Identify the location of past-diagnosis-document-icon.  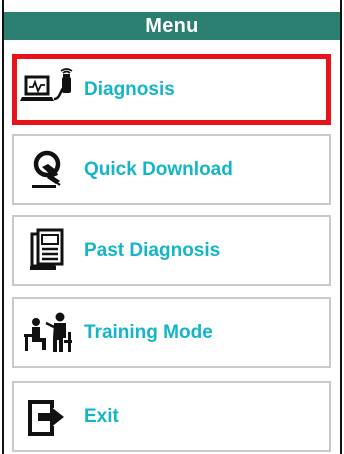
(50, 251).